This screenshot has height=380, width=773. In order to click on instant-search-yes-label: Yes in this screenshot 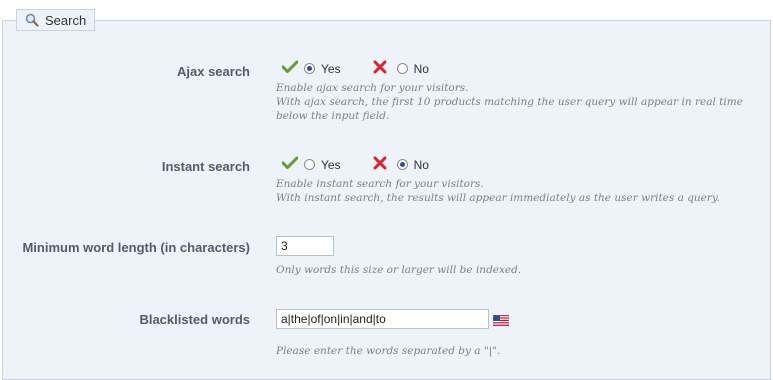, I will do `click(331, 165)`.